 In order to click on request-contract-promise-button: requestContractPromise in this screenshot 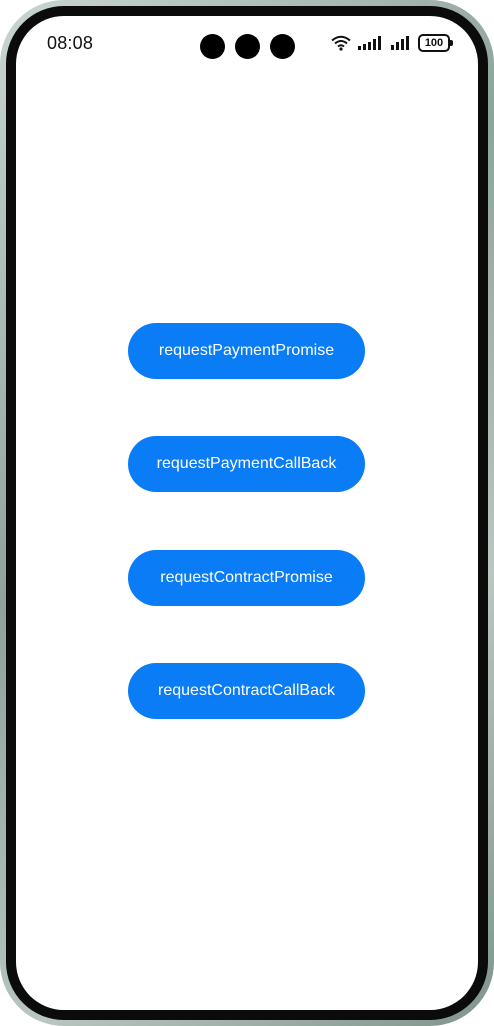, I will do `click(246, 578)`.